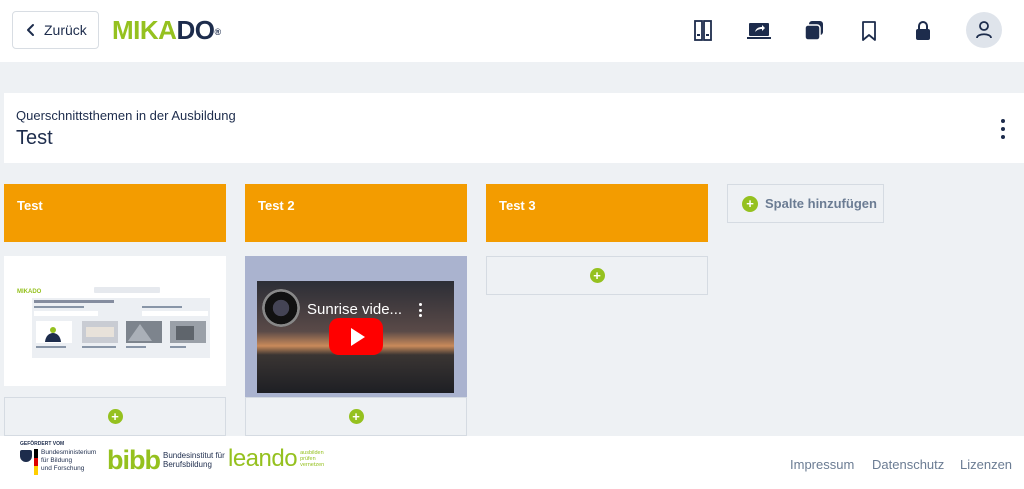 This screenshot has width=1024, height=489. What do you see at coordinates (166, 460) in the screenshot?
I see `bibb-logo: bibb Bundesinstitut für Berufsbildung` at bounding box center [166, 460].